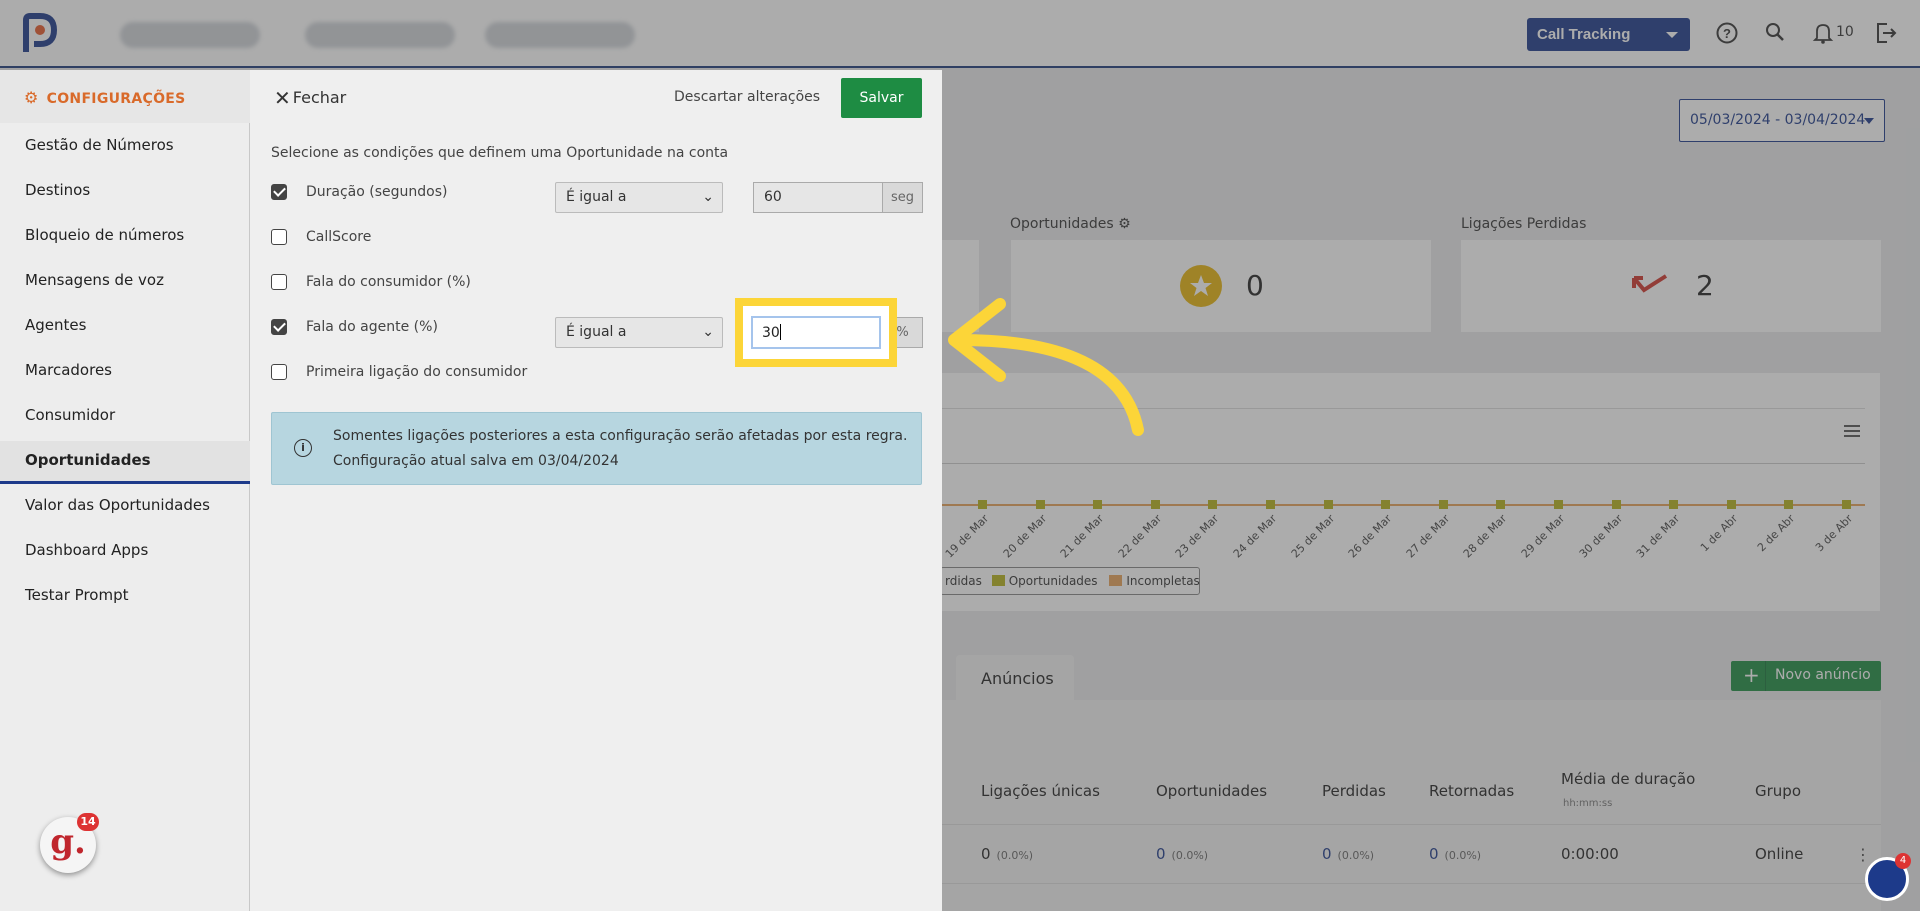 The width and height of the screenshot is (1920, 911). I want to click on checkbox-fala-consumidor, so click(279, 282).